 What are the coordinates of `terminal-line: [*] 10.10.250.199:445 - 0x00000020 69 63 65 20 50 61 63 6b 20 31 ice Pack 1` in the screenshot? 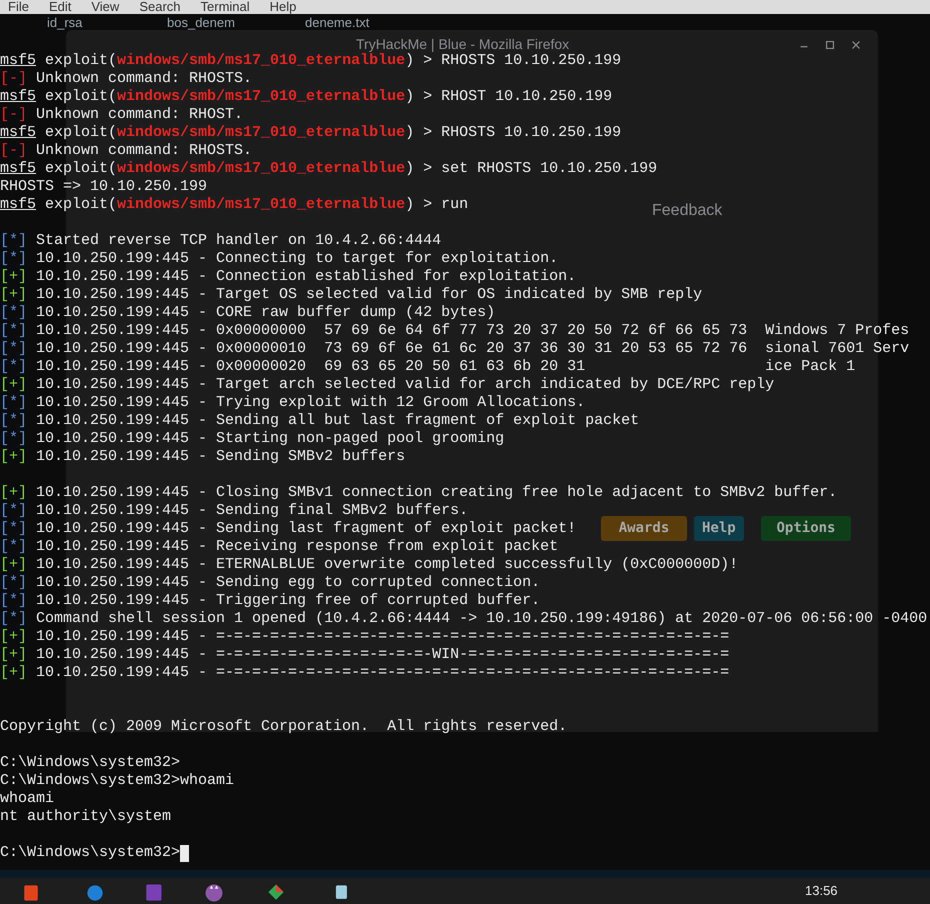 It's located at (428, 367).